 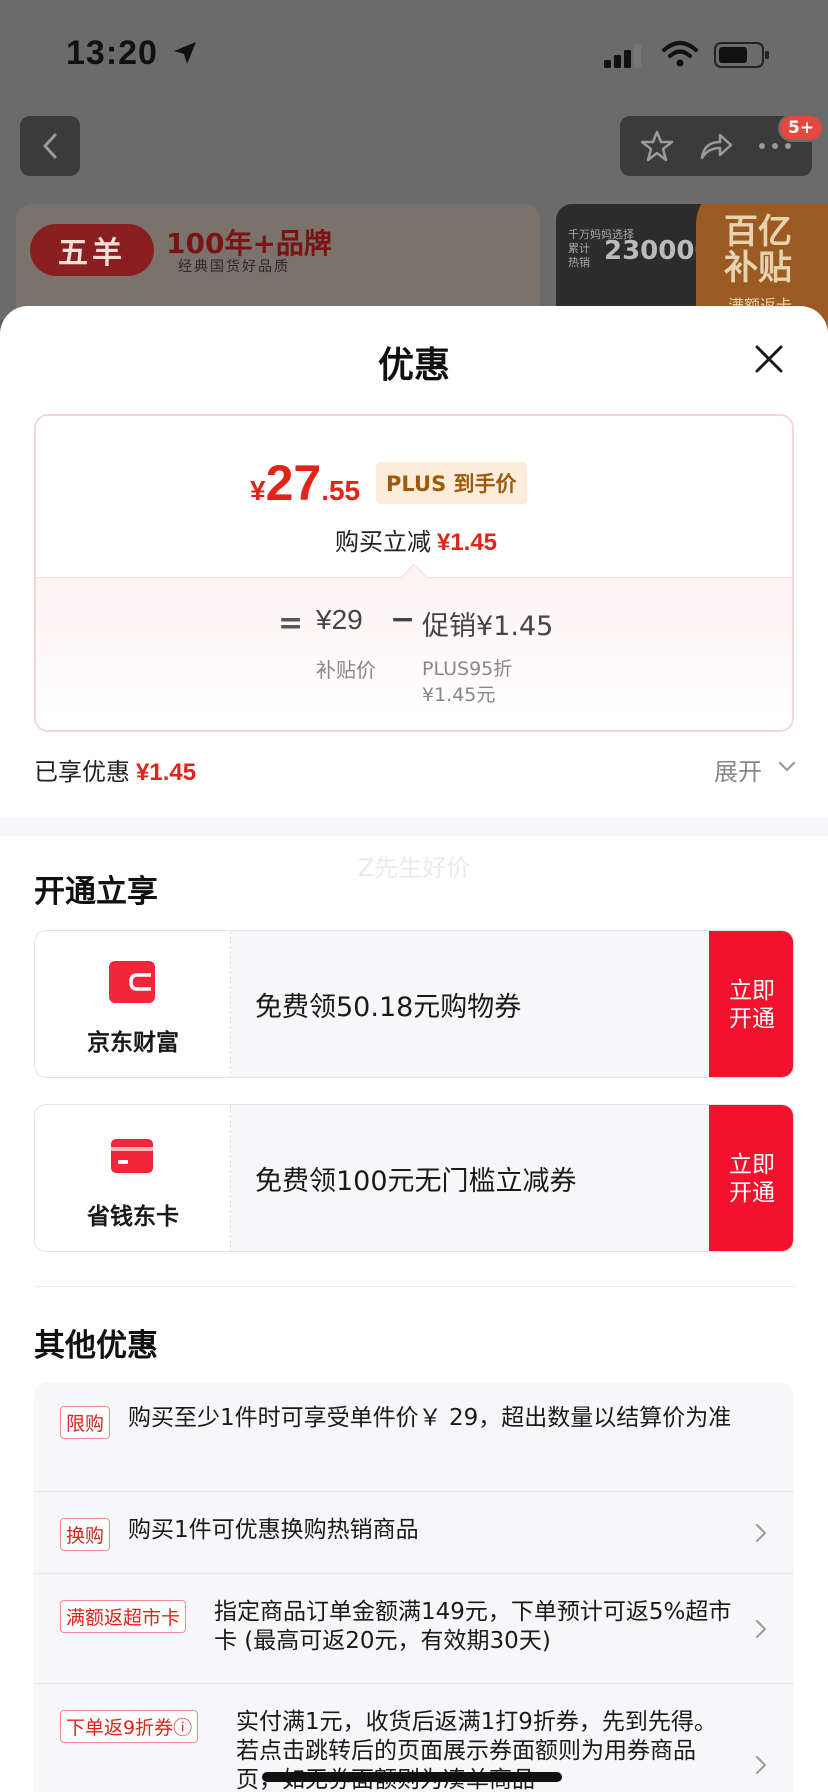 What do you see at coordinates (129, 1726) in the screenshot?
I see `discount-tag: 下单返9折券ⓘ` at bounding box center [129, 1726].